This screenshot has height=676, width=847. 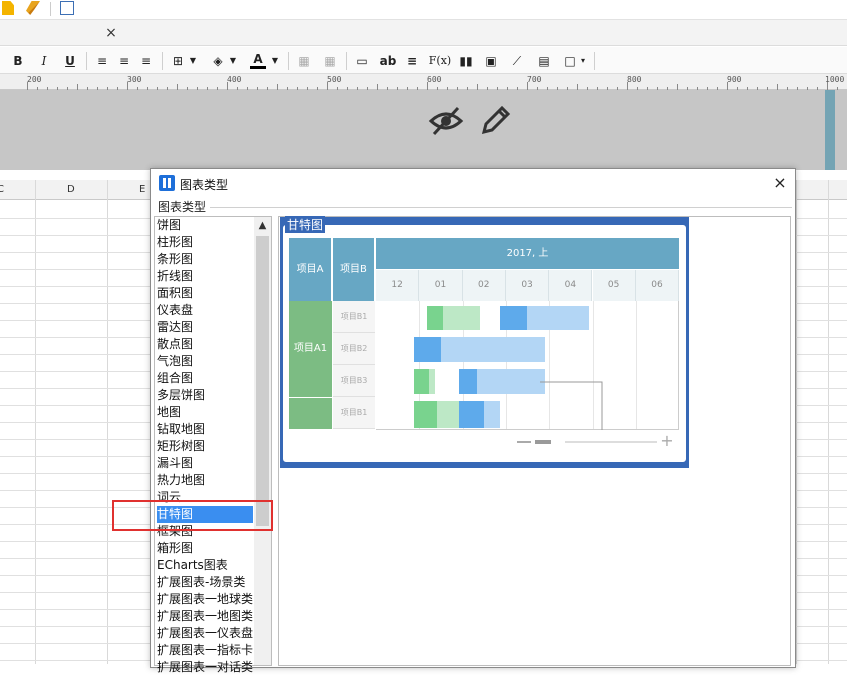 I want to click on fill-color-icon: ◈, so click(x=218, y=61).